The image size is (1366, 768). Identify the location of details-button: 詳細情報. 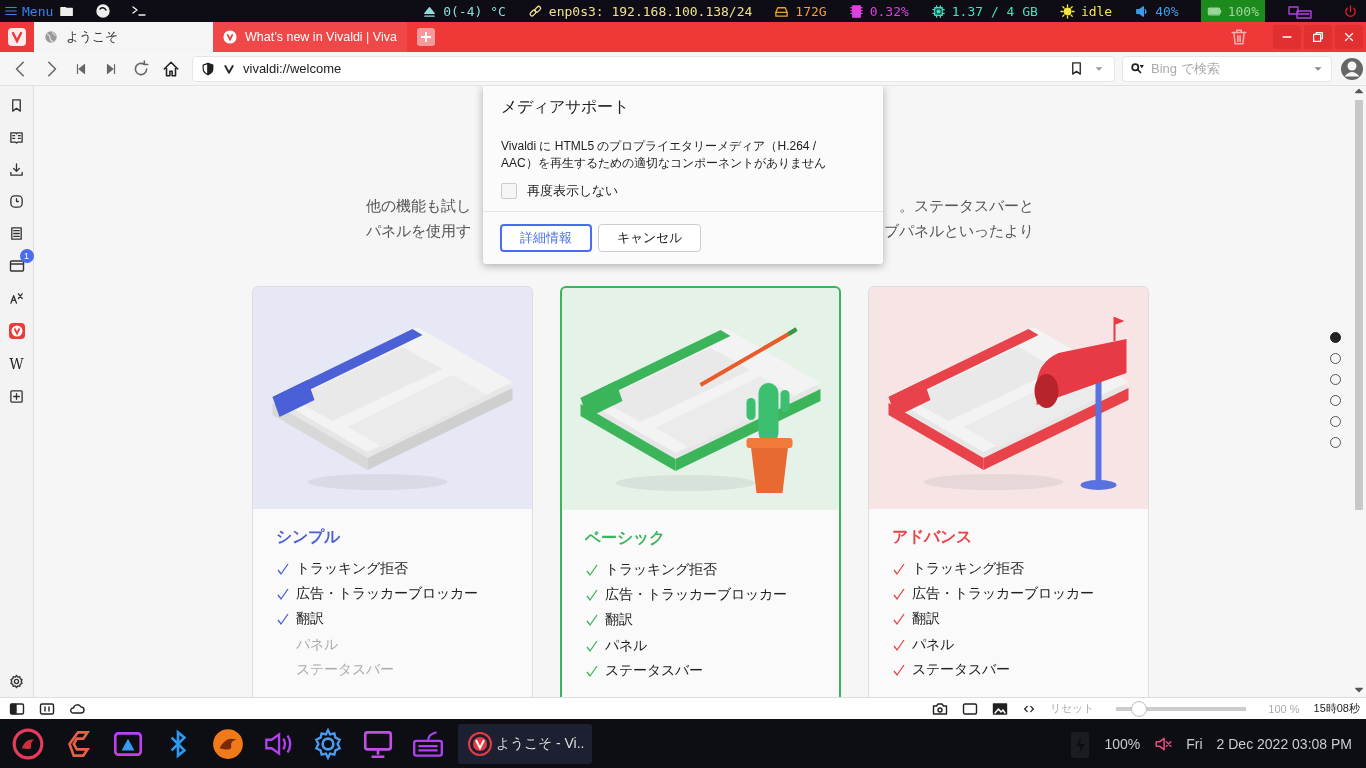
(546, 238).